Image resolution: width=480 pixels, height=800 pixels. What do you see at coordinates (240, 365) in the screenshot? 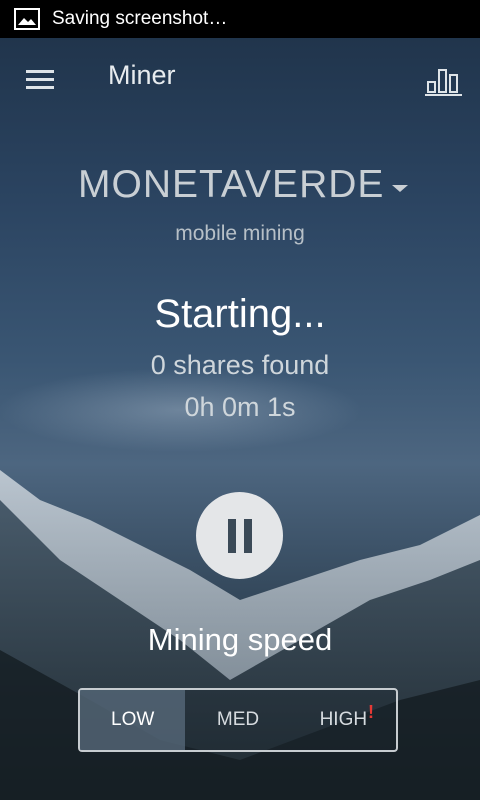
I see `shares-found: 0 shares found` at bounding box center [240, 365].